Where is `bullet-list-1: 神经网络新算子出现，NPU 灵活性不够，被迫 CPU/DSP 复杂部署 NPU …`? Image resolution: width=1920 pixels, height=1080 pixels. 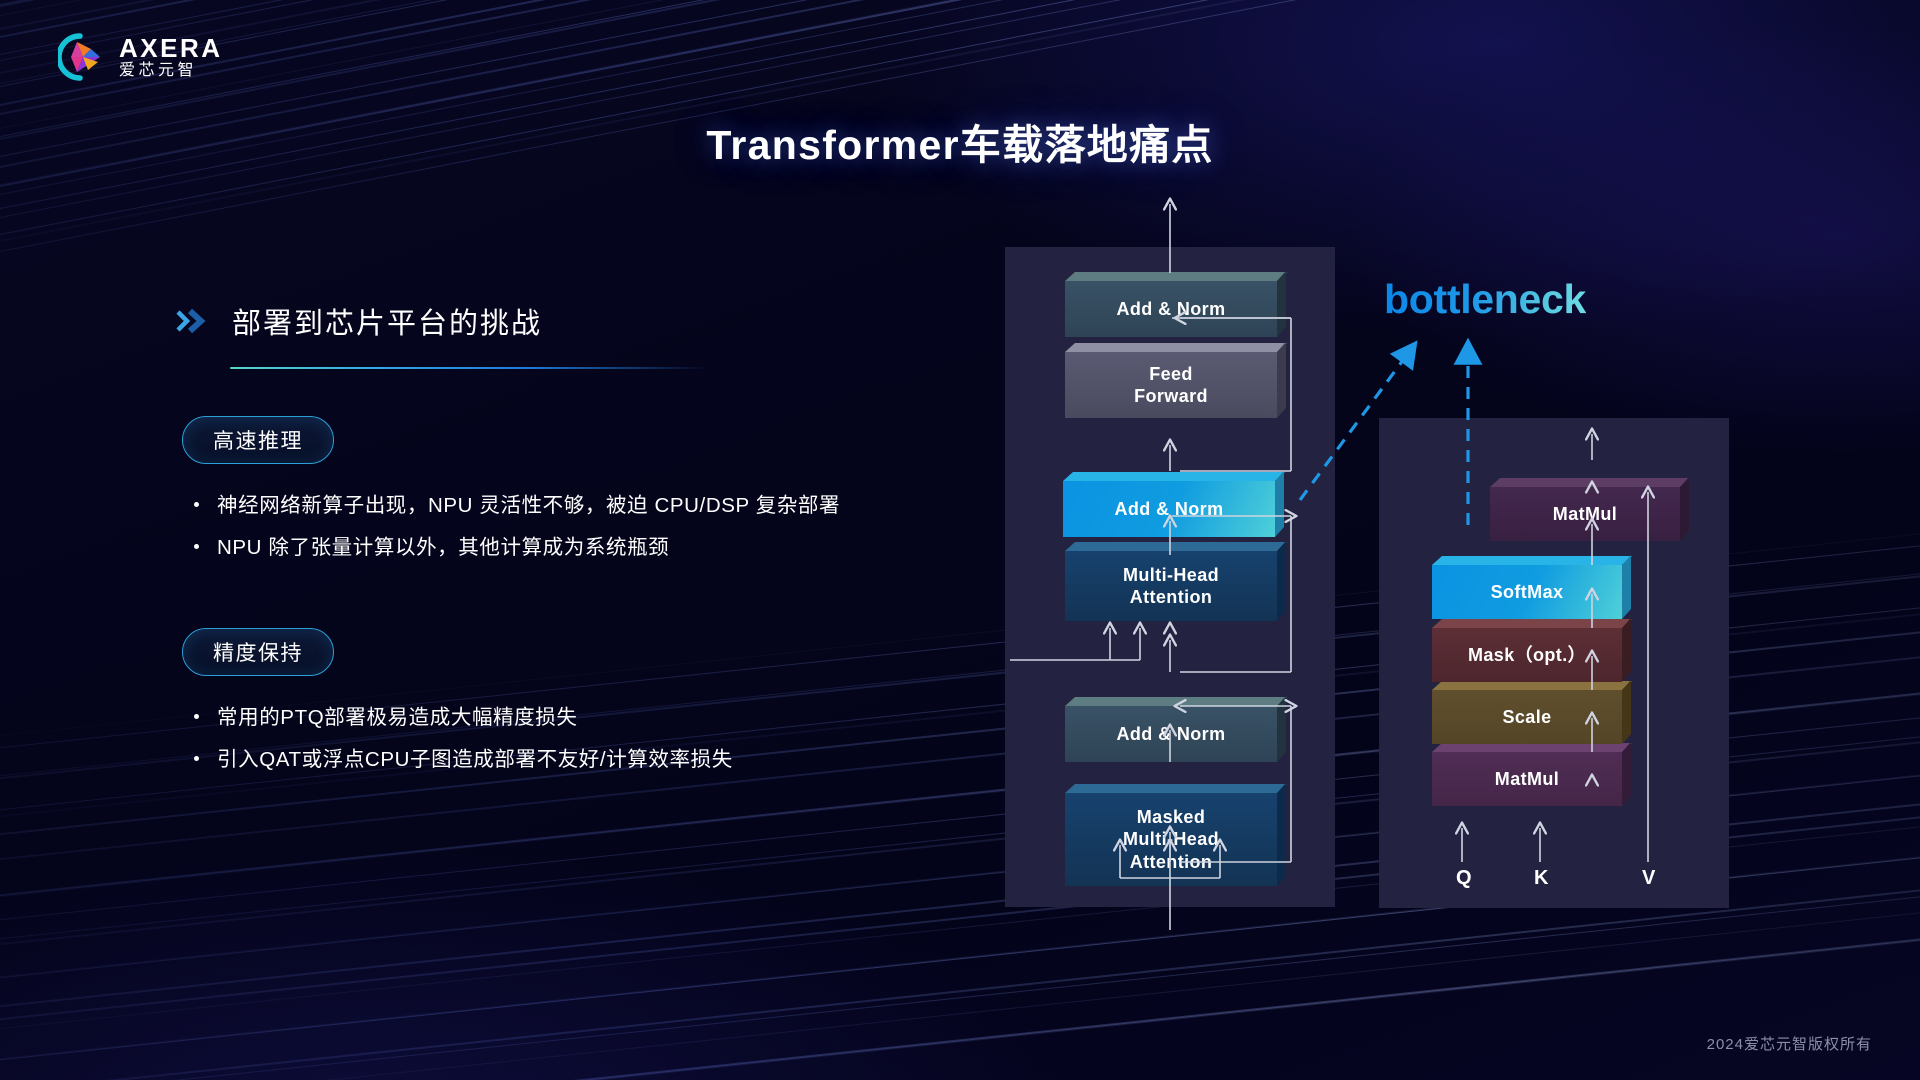 bullet-list-1: 神经网络新算子出现，NPU 灵活性不够，被迫 CPU/DSP 复杂部署 NPU … is located at coordinates (555, 526).